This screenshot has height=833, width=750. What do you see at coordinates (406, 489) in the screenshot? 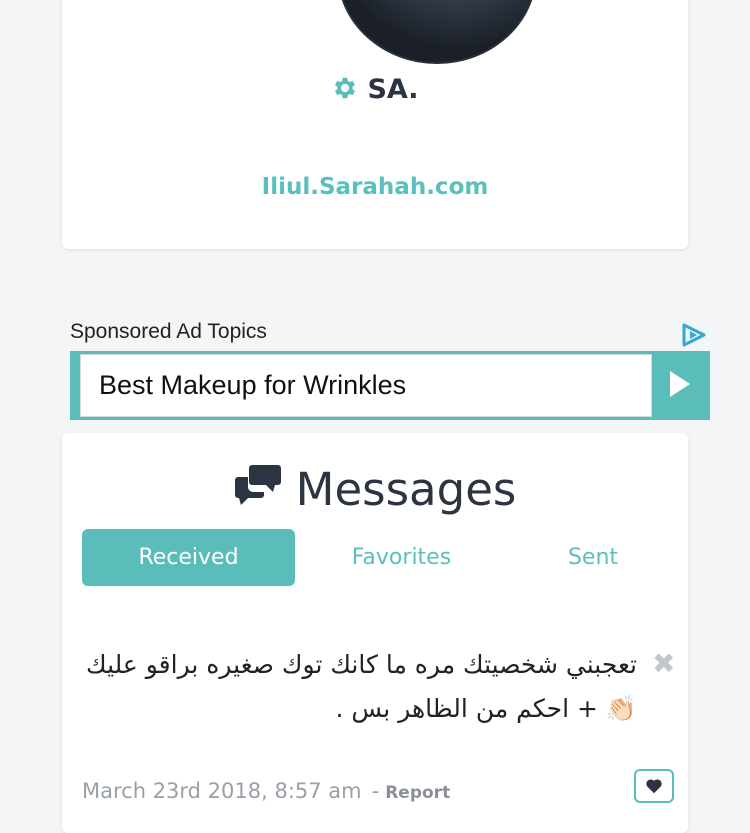
I see `messages-title: Messages` at bounding box center [406, 489].